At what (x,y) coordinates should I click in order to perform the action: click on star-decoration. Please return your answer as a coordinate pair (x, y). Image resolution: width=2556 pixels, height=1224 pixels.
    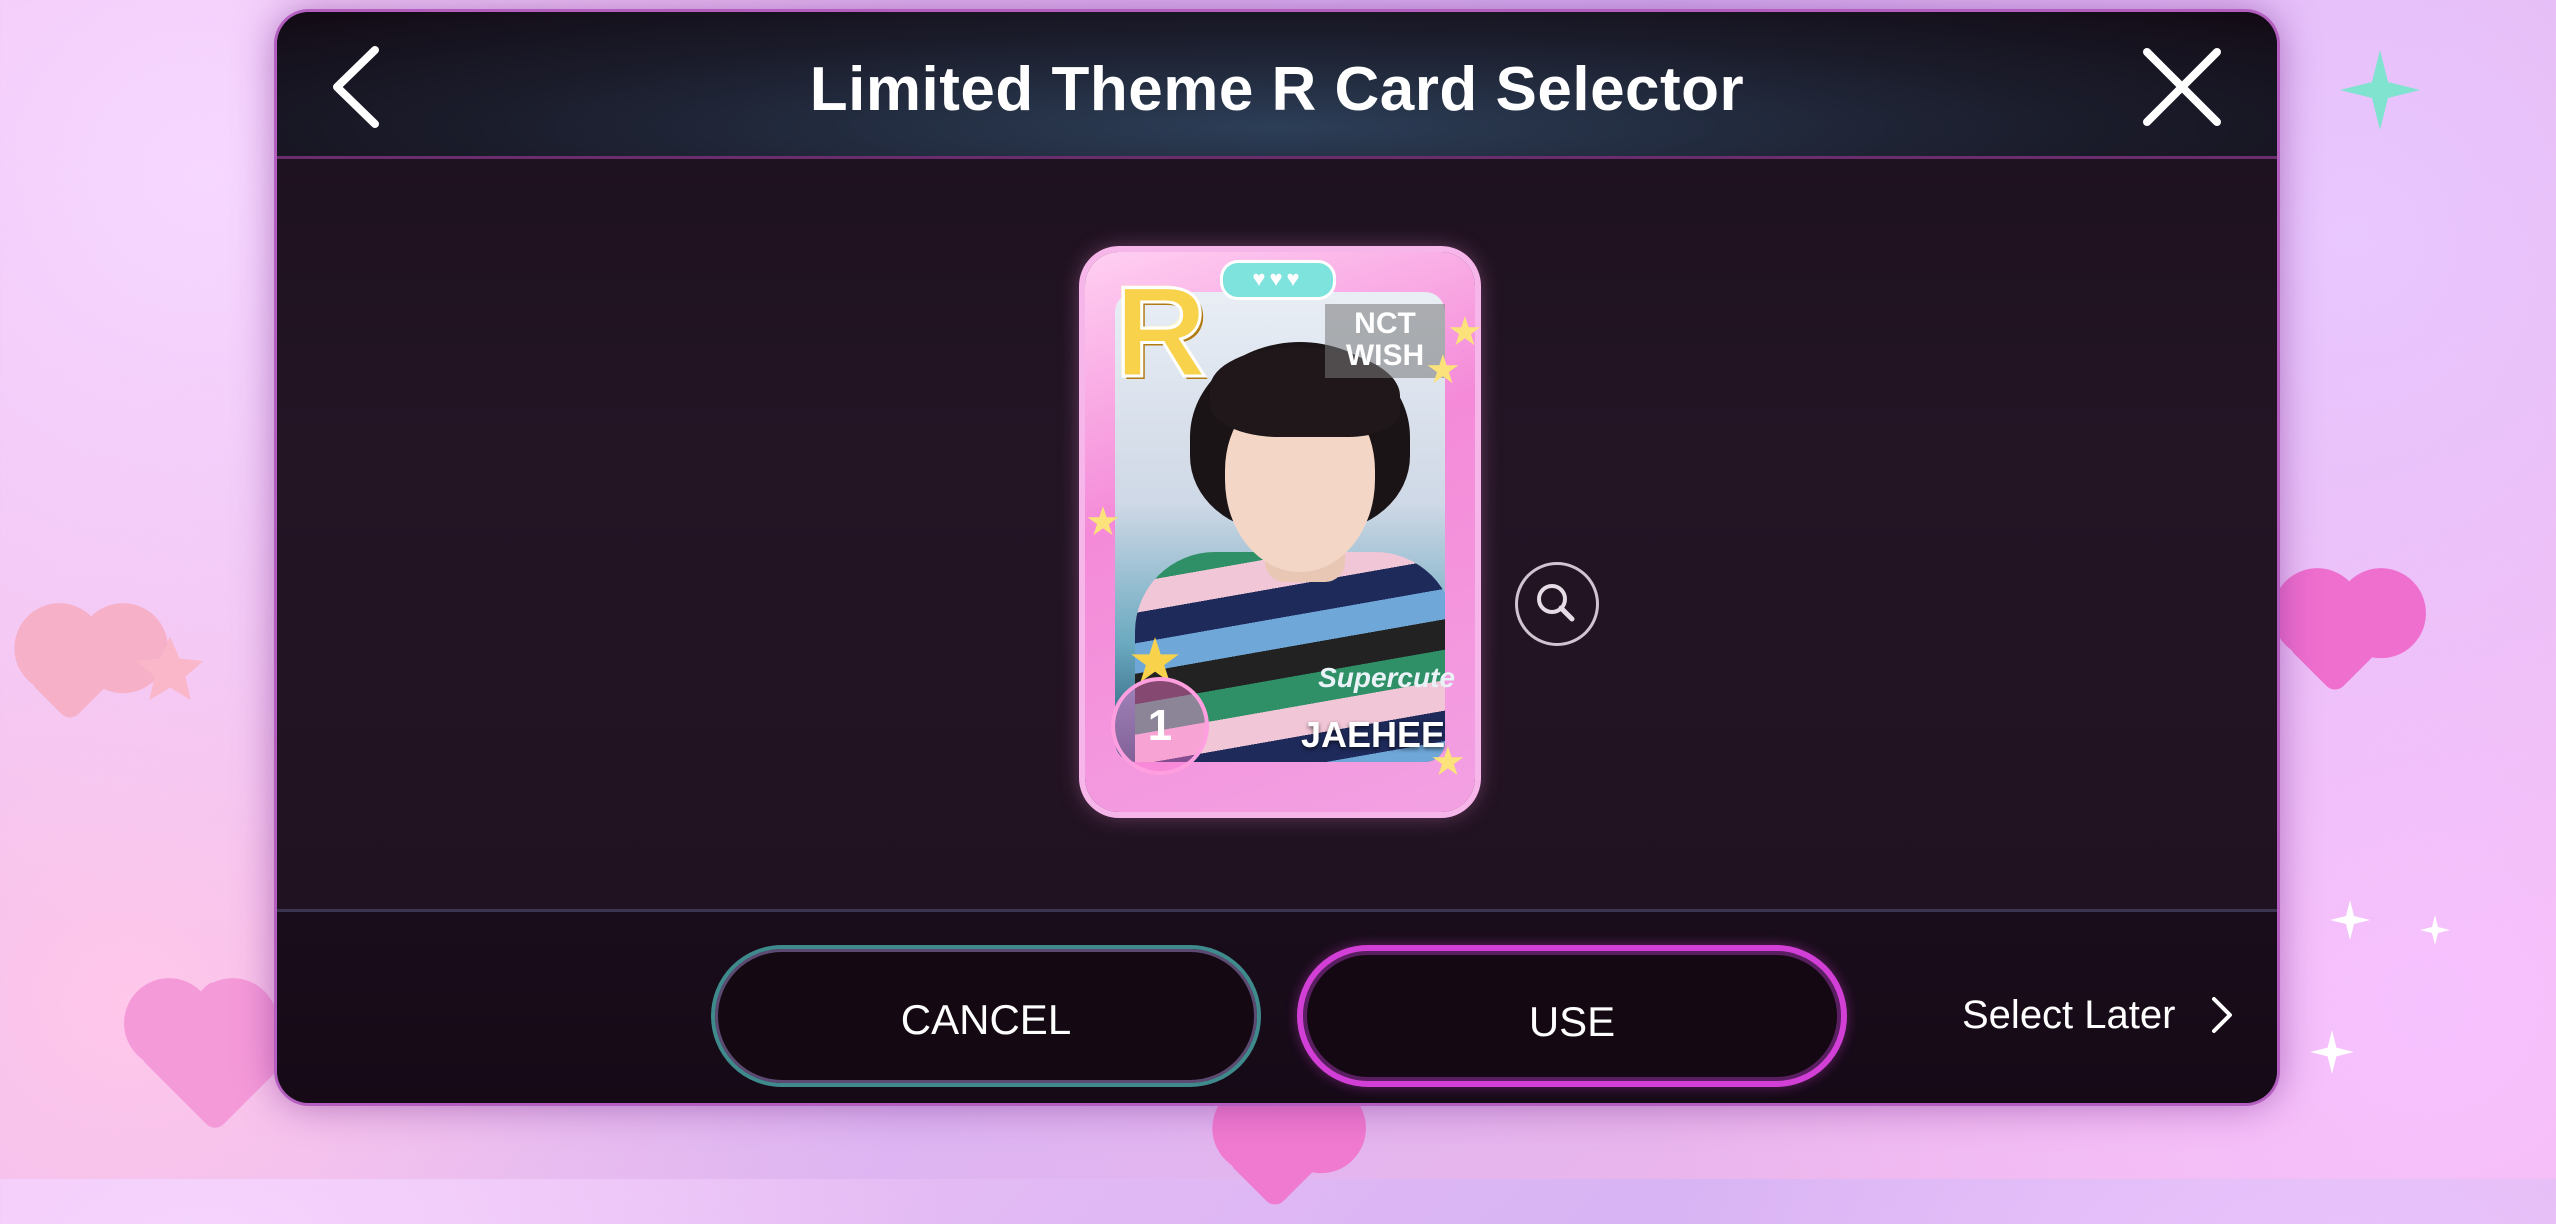
    Looking at the image, I should click on (170, 668).